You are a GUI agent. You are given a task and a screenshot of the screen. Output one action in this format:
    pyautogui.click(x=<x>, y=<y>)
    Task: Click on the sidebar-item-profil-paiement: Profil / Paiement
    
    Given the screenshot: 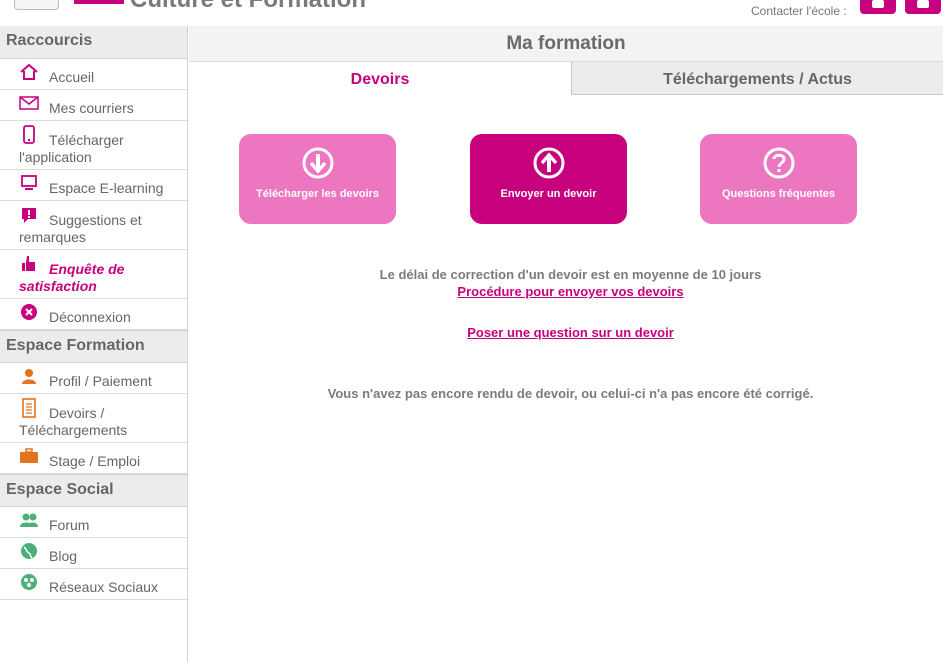 What is the action you would take?
    pyautogui.click(x=93, y=378)
    